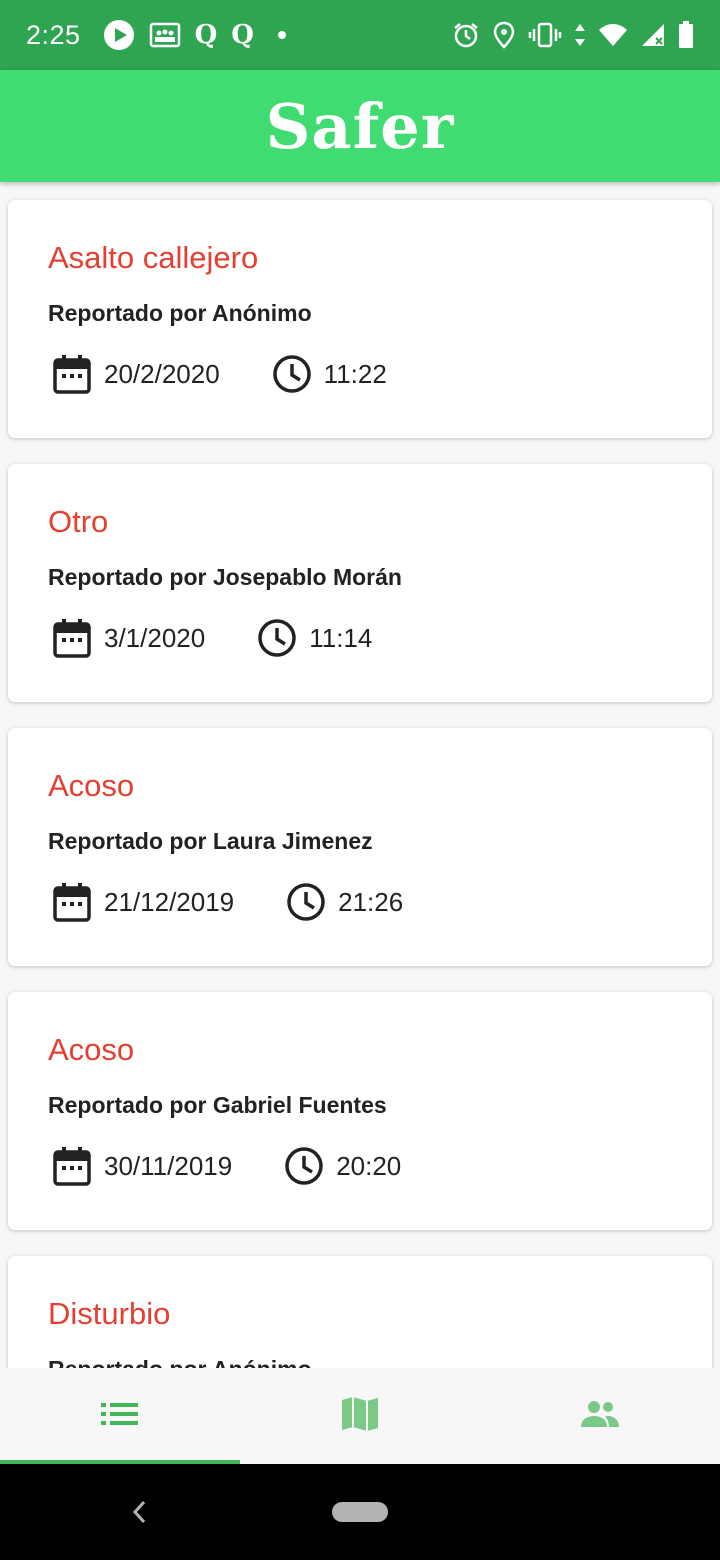 Image resolution: width=720 pixels, height=1560 pixels. I want to click on location-icon, so click(504, 35).